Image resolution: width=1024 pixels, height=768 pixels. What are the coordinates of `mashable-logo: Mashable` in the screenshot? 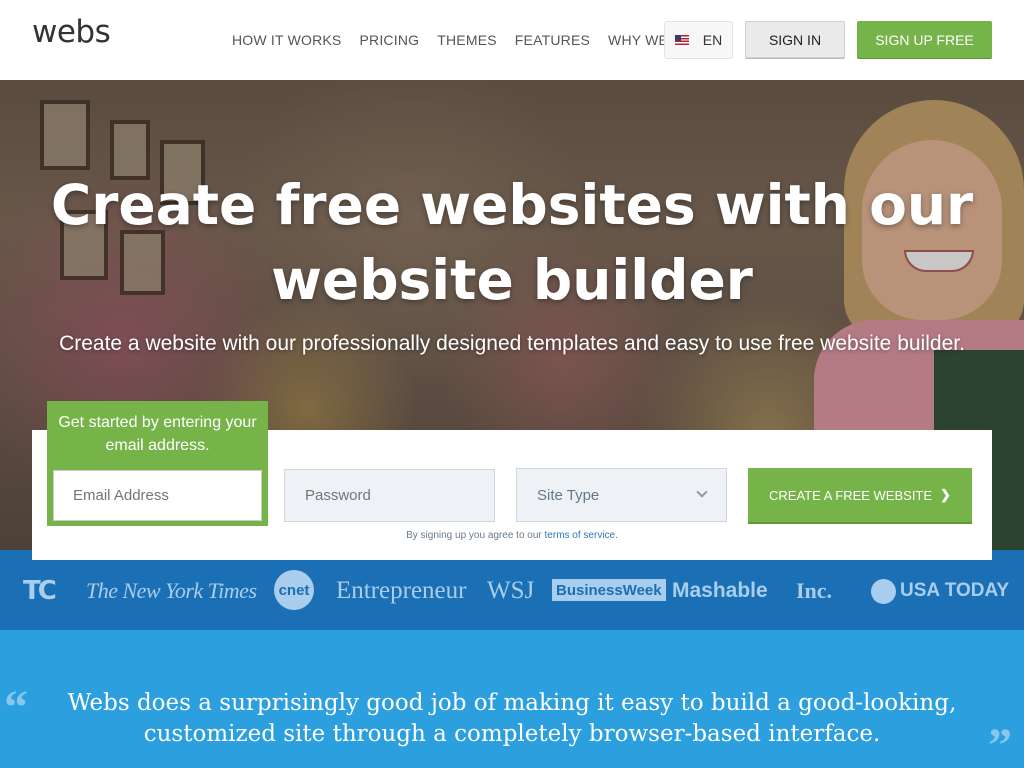 It's located at (720, 590).